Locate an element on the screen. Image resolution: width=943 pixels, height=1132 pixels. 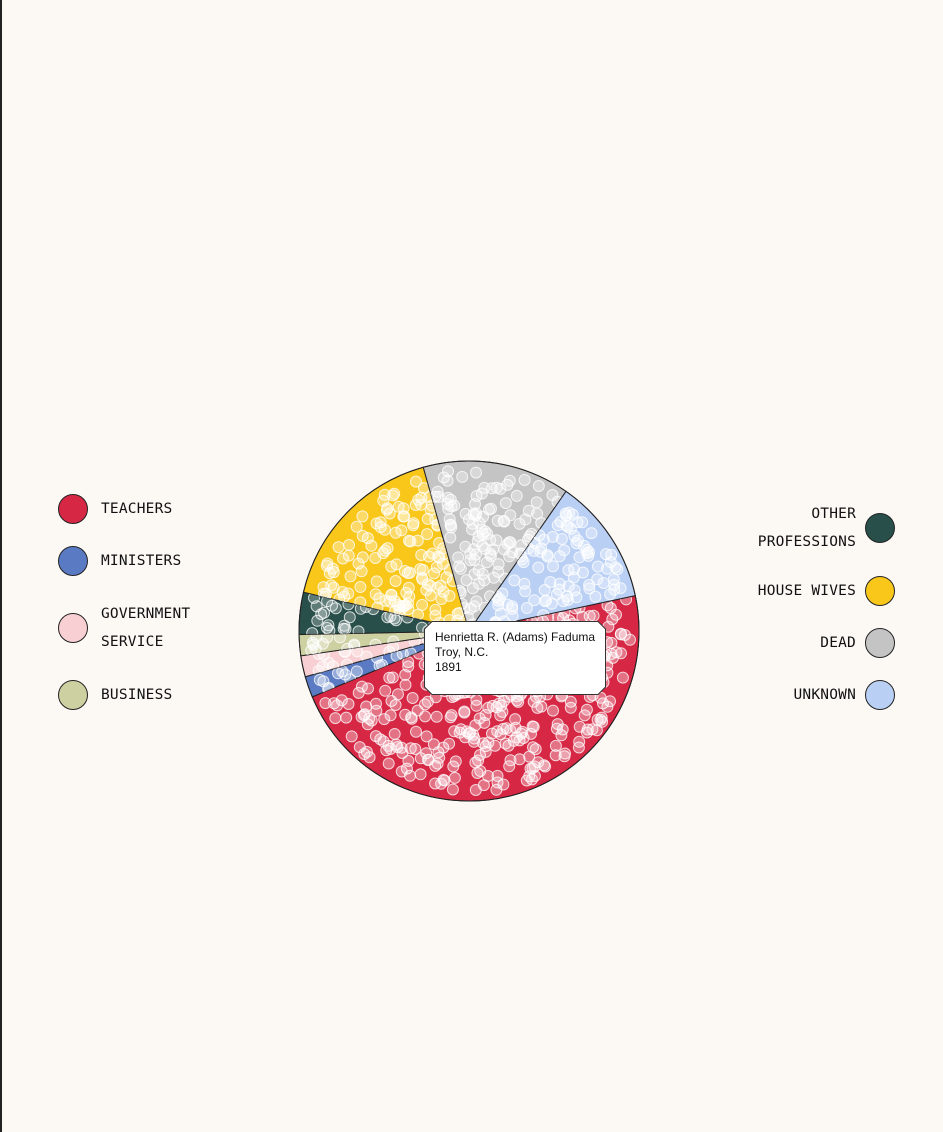
legend-item-dead: Dead is located at coordinates (857, 643).